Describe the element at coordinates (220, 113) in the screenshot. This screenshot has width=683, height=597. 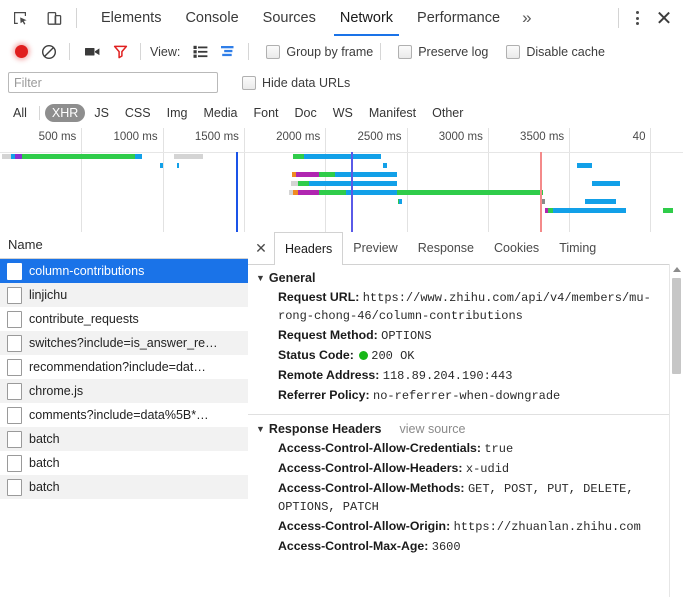
I see `type-filter-media: Media` at that location.